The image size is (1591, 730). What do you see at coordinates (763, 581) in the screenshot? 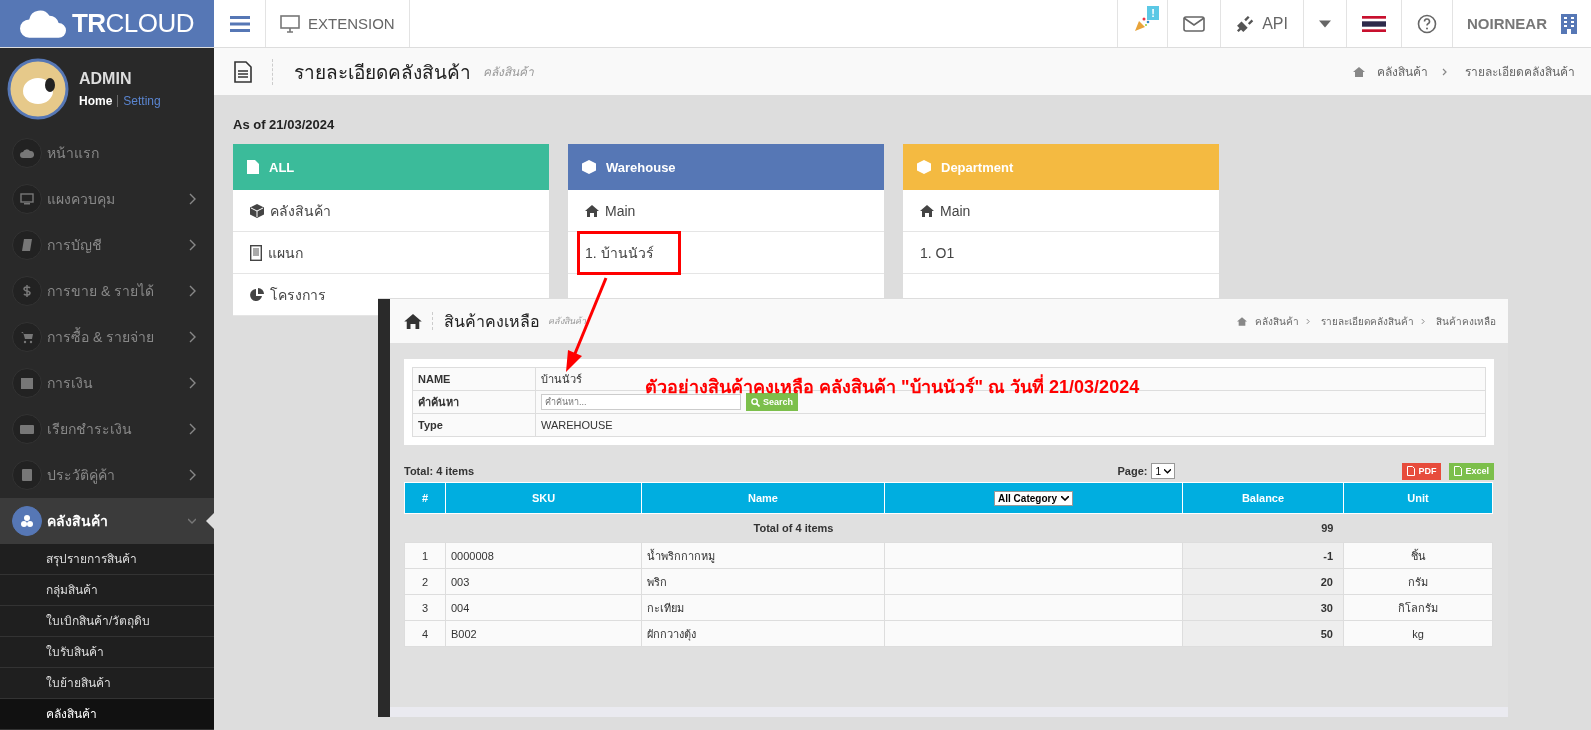
I see `table-cell: พริก` at bounding box center [763, 581].